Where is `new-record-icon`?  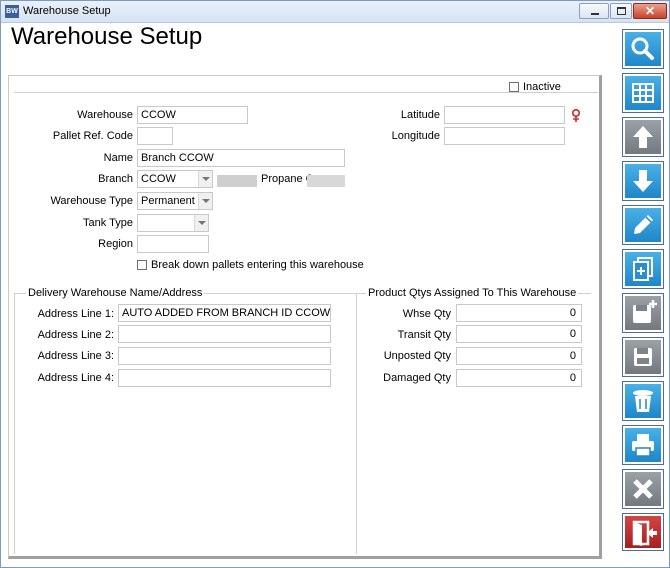
new-record-icon is located at coordinates (645, 311).